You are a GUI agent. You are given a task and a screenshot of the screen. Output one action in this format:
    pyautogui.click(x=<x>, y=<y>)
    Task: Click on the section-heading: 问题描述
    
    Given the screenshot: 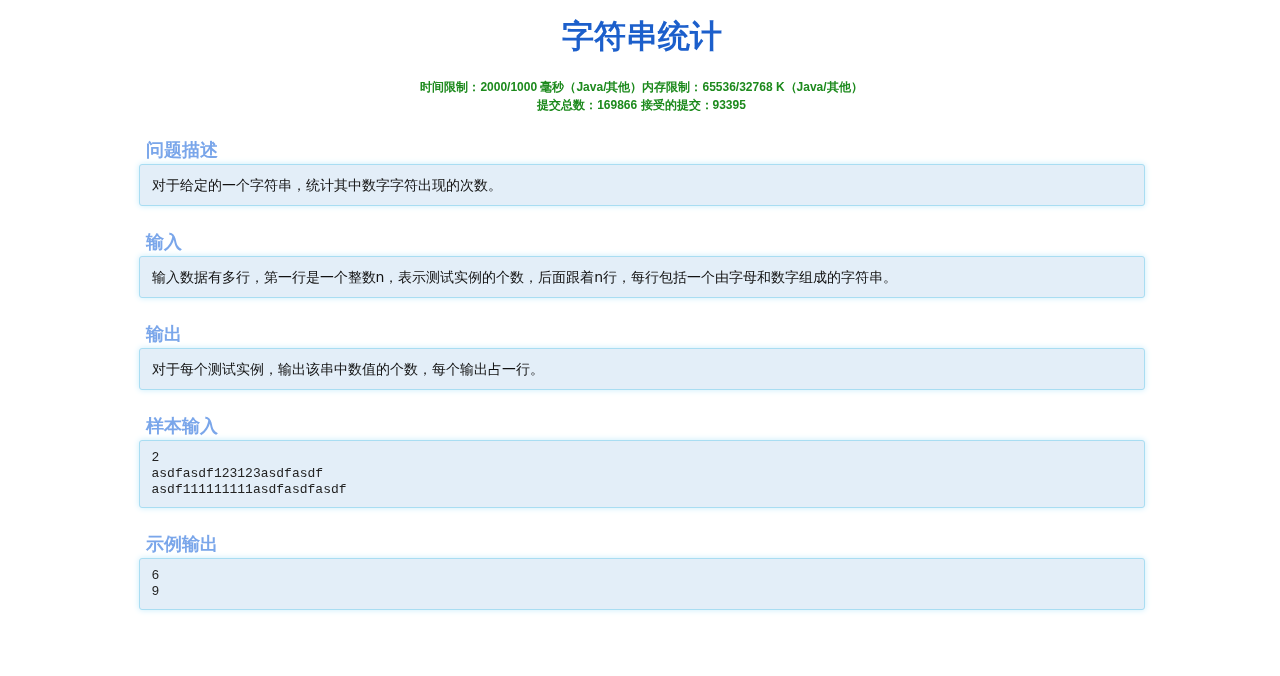 What is the action you would take?
    pyautogui.click(x=181, y=150)
    